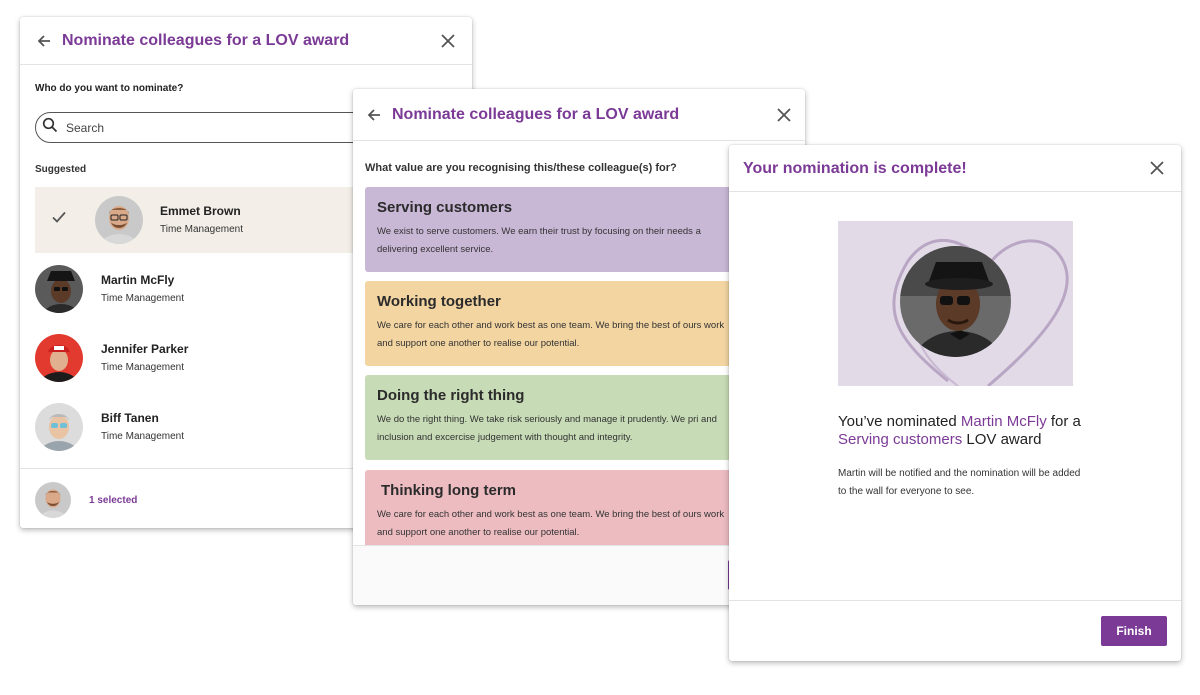 The height and width of the screenshot is (695, 1200). Describe the element at coordinates (899, 421) in the screenshot. I see `summary-prefix: You’ve nominated` at that location.